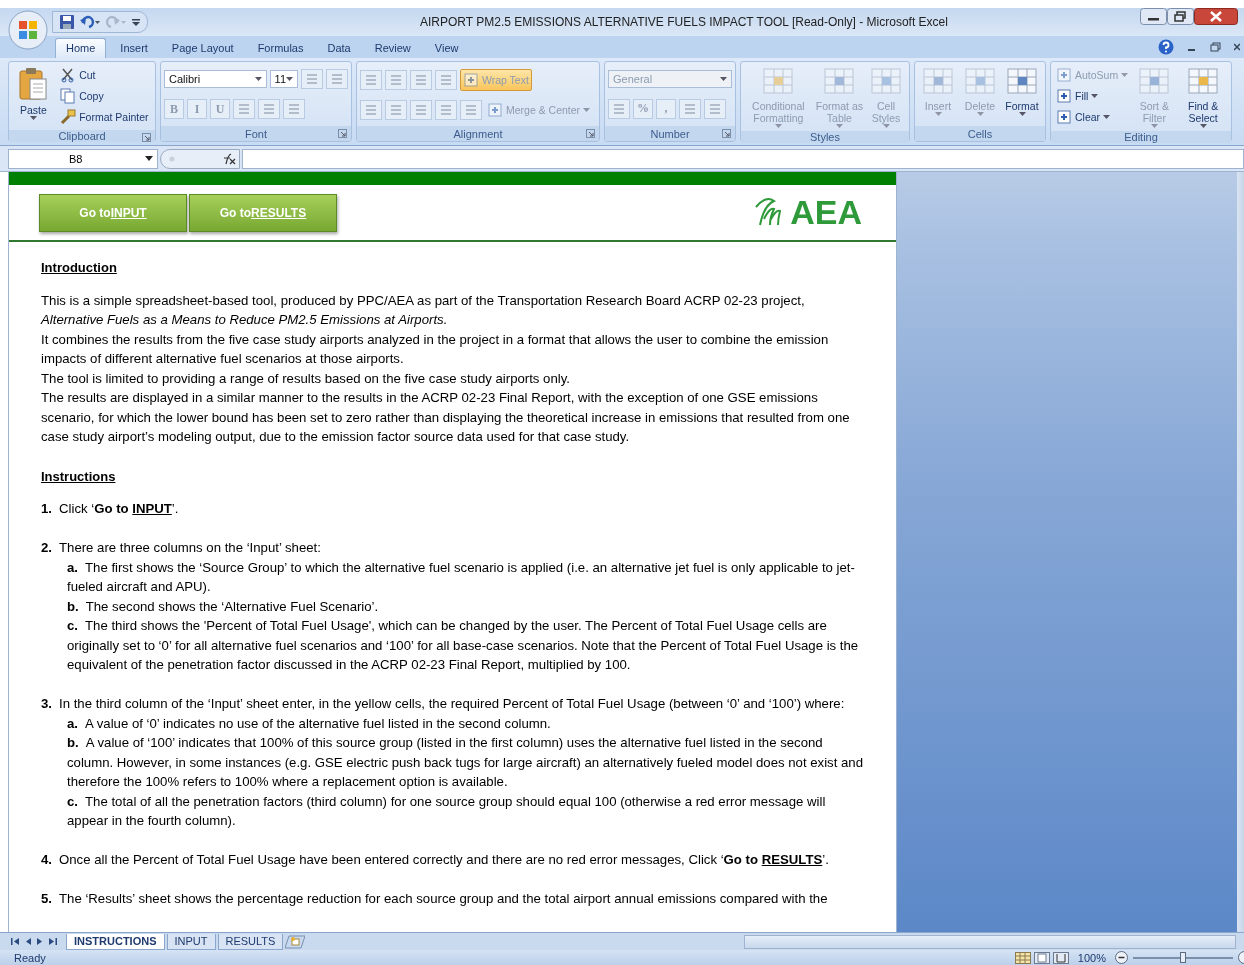  I want to click on insert-sheet-icon, so click(295, 941).